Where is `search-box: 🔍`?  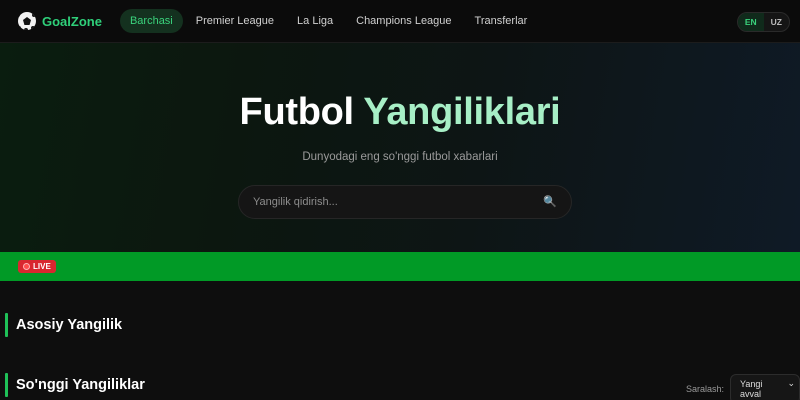
search-box: 🔍 is located at coordinates (405, 202).